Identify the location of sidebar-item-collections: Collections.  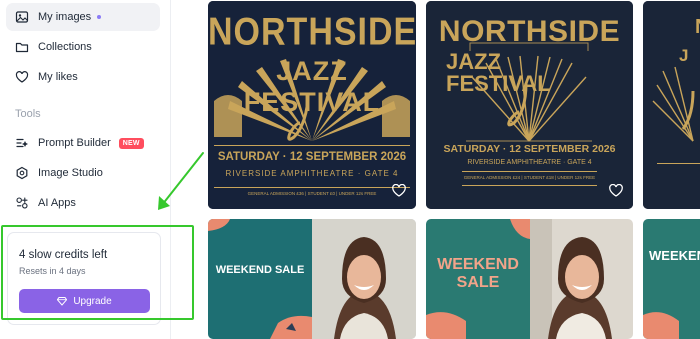
(83, 47).